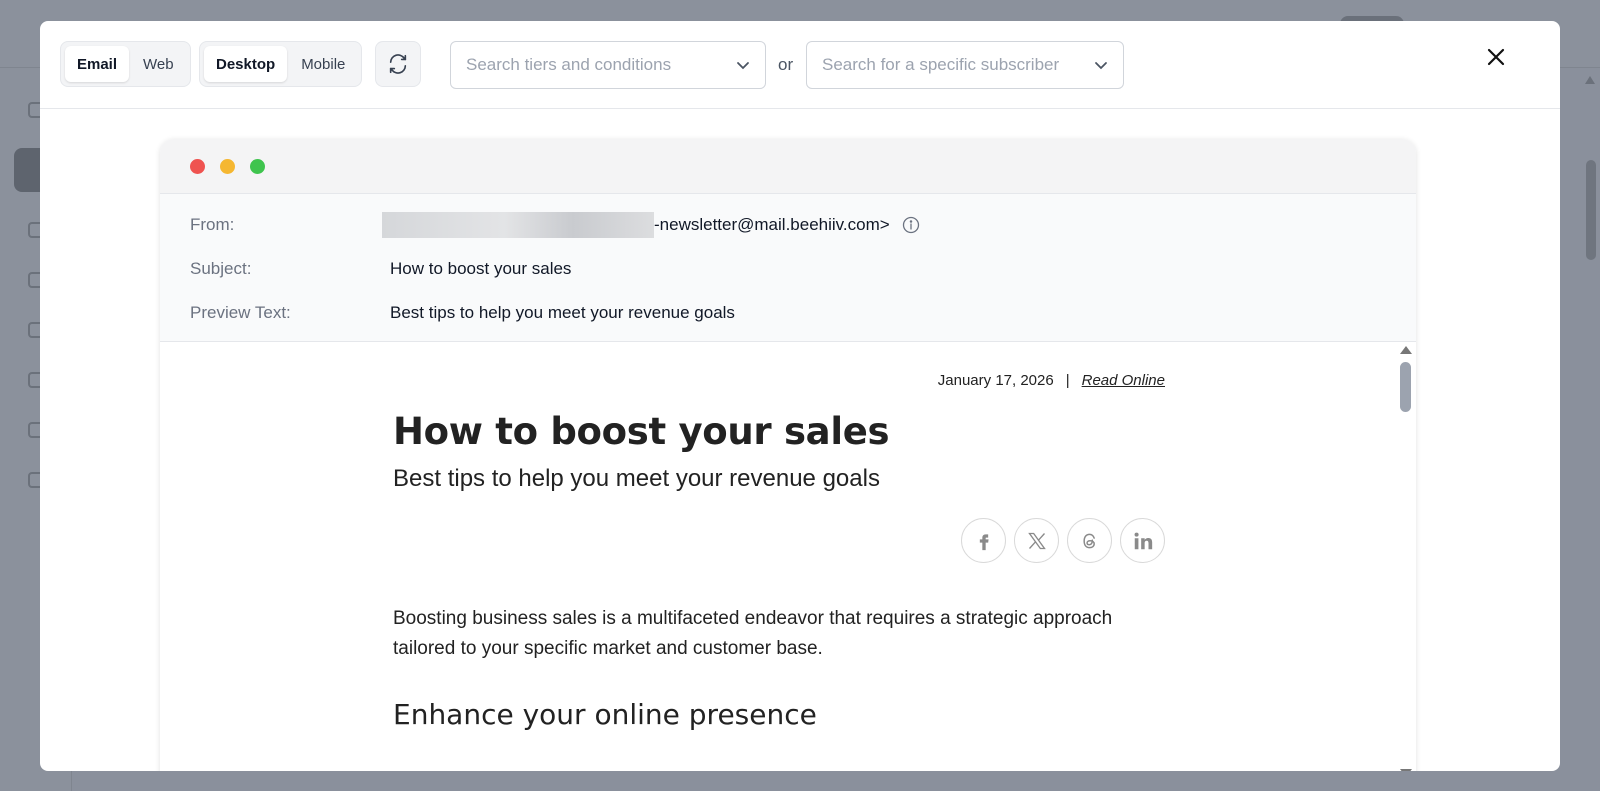 This screenshot has width=1600, height=791. Describe the element at coordinates (911, 225) in the screenshot. I see `info-icon` at that location.